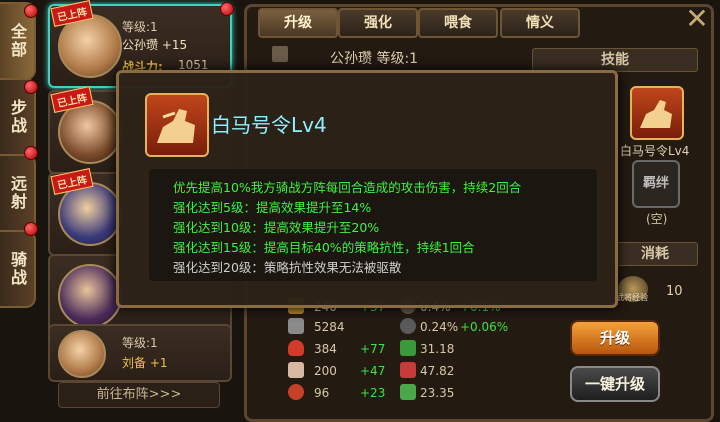 The height and width of the screenshot is (422, 720). Describe the element at coordinates (269, 125) in the screenshot. I see `skill-title: 白马号令Lv4` at that location.